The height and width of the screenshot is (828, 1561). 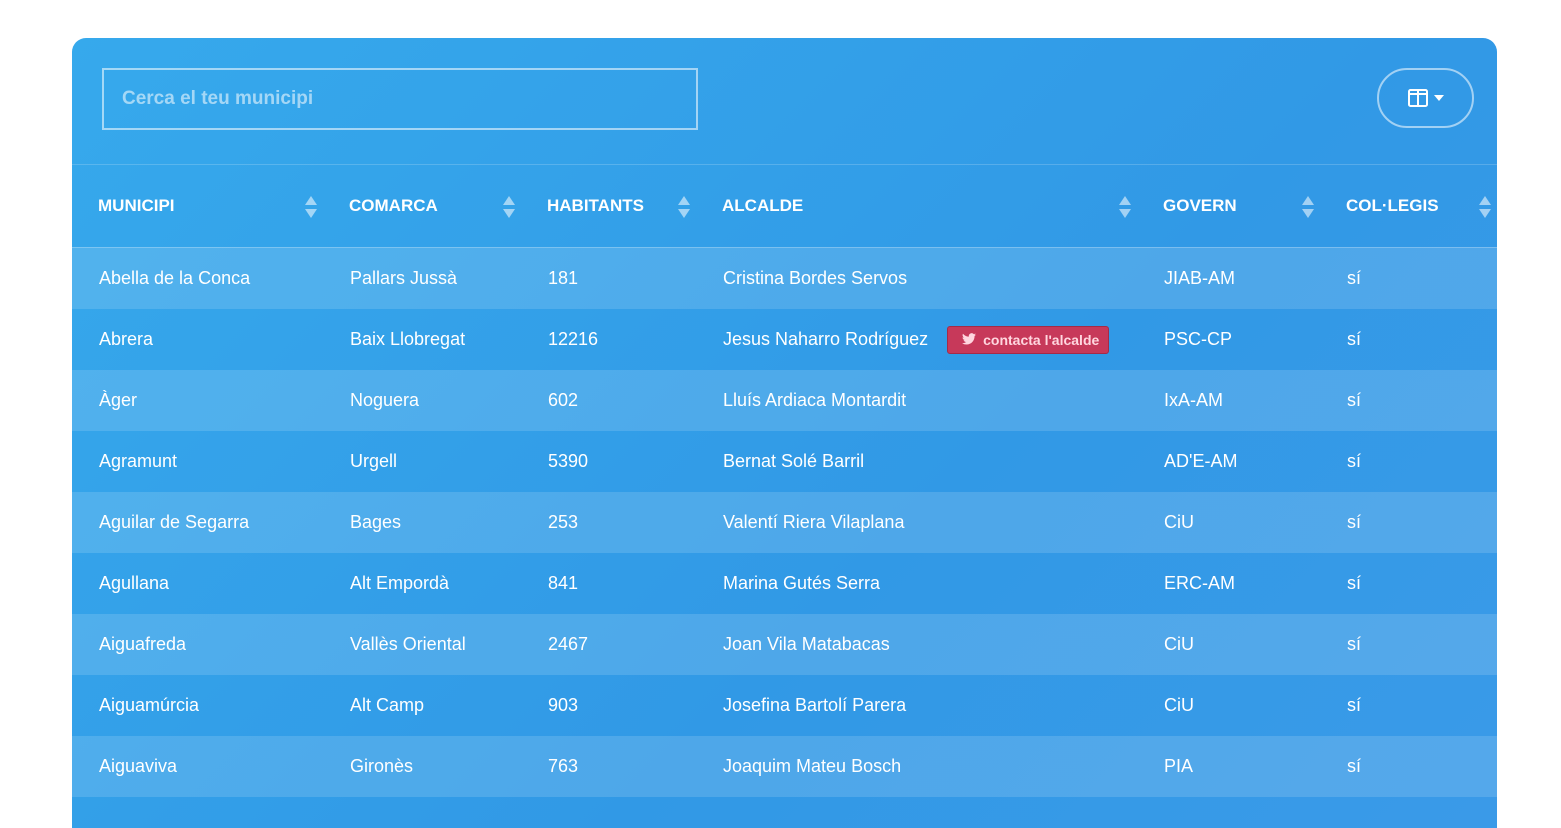 What do you see at coordinates (408, 339) in the screenshot?
I see `cell-comarca: Baix Llobregat` at bounding box center [408, 339].